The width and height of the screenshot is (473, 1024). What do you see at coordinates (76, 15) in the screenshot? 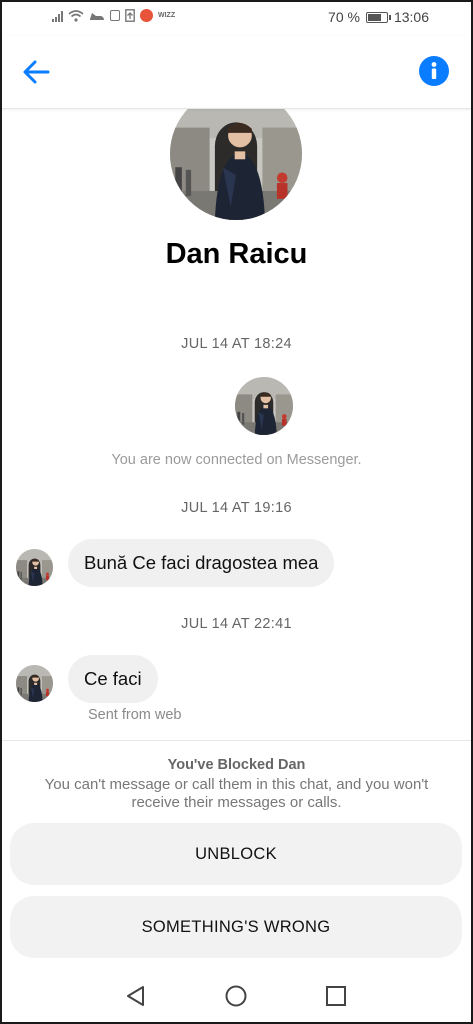
I see `wifi-icon` at bounding box center [76, 15].